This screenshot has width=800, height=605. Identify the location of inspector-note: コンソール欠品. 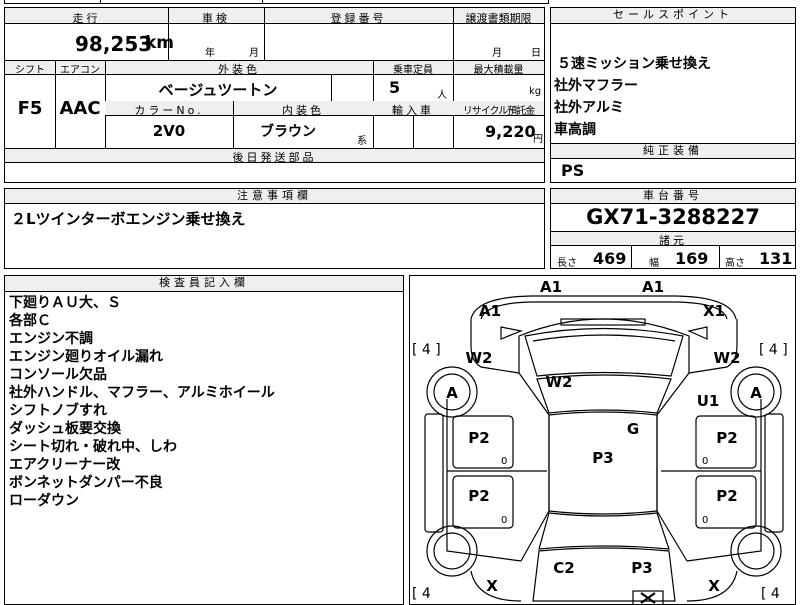
(58, 375).